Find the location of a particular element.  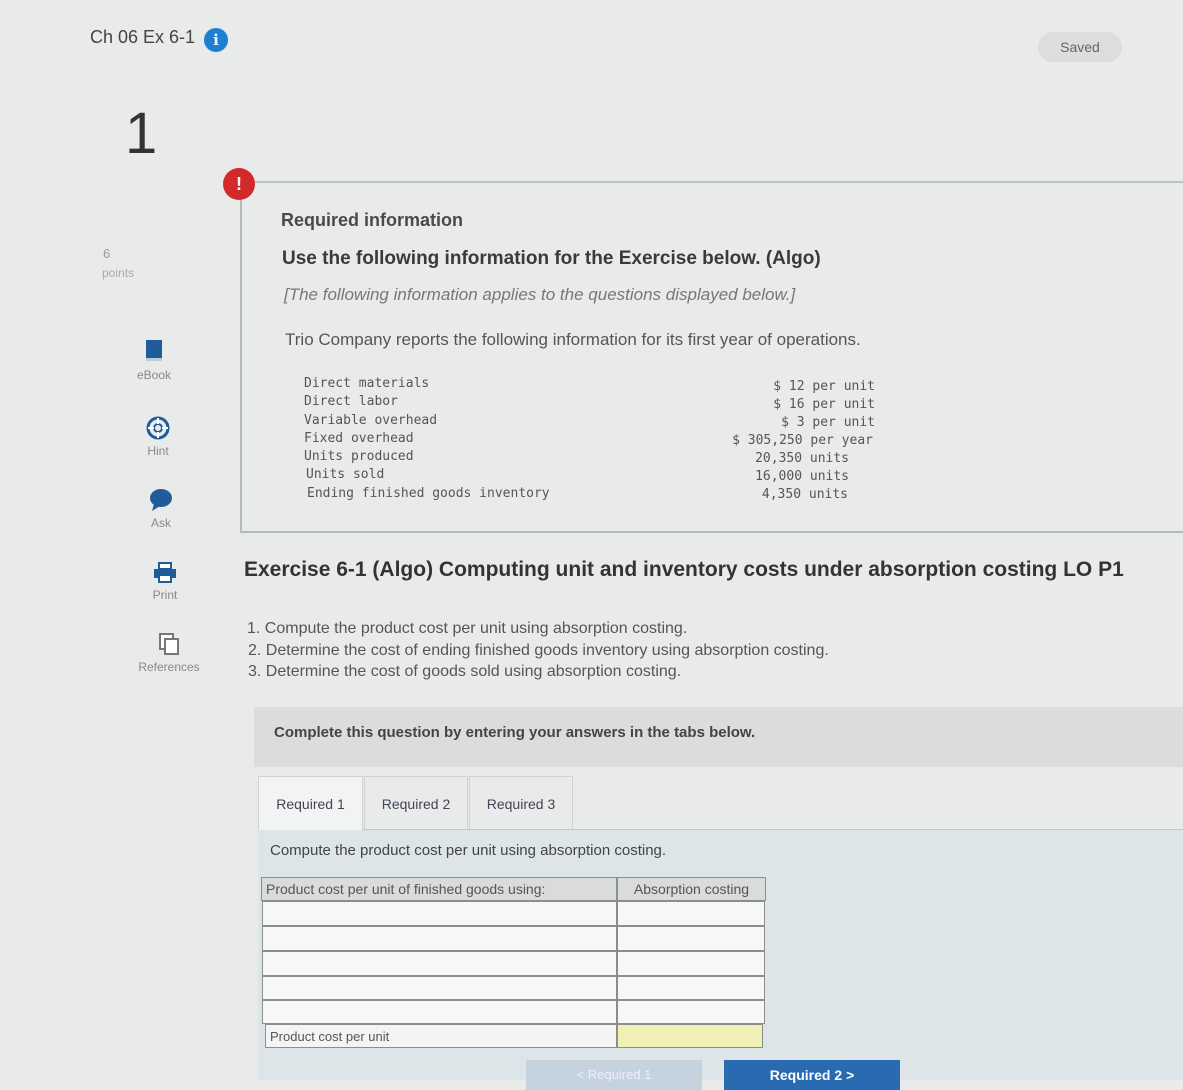

data-row: Variable overhead $ 3 per unit is located at coordinates (591, 422).